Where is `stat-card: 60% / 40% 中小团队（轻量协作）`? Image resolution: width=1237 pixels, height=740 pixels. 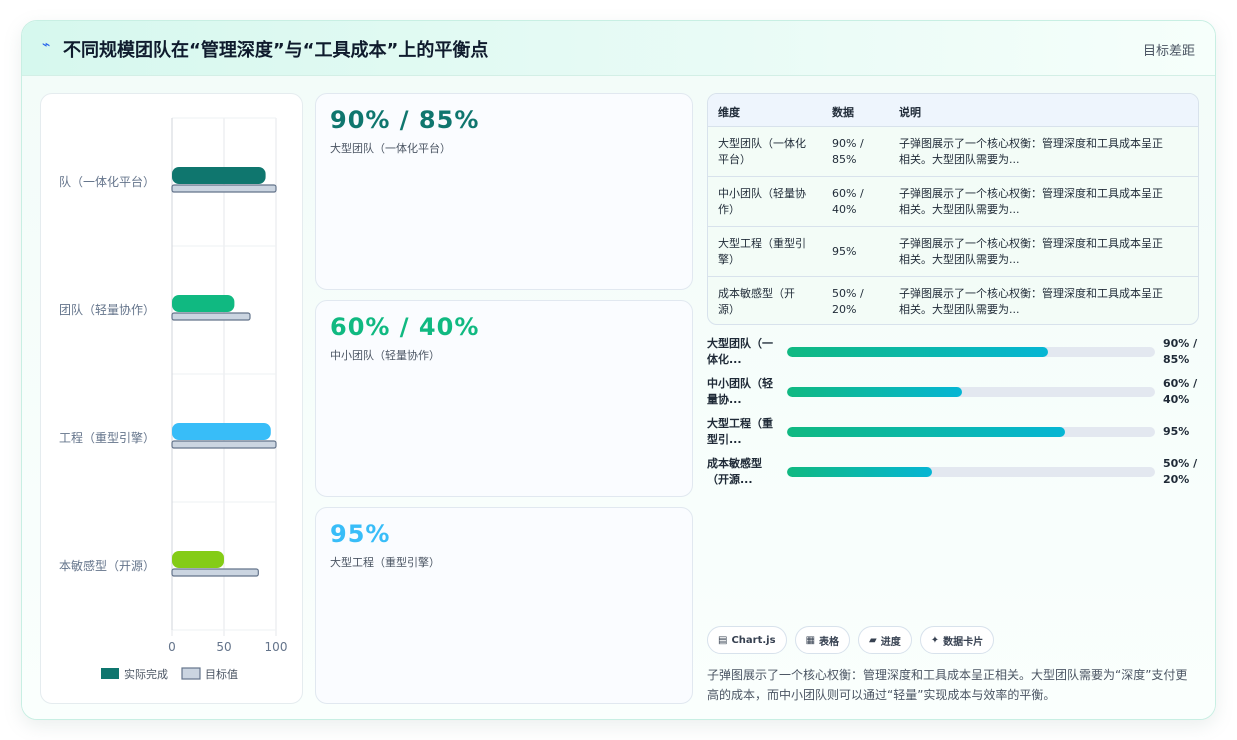 stat-card: 60% / 40% 中小团队（轻量协作） is located at coordinates (504, 398).